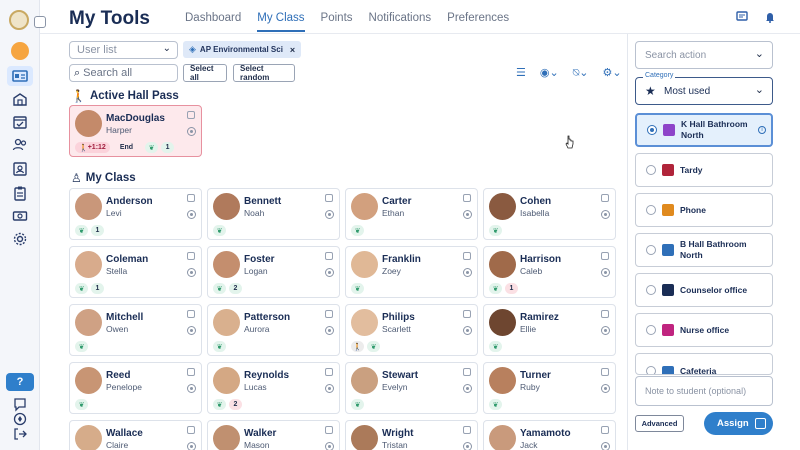 The width and height of the screenshot is (800, 450). I want to click on sound-off-icon: ⍉⌄, so click(581, 73).